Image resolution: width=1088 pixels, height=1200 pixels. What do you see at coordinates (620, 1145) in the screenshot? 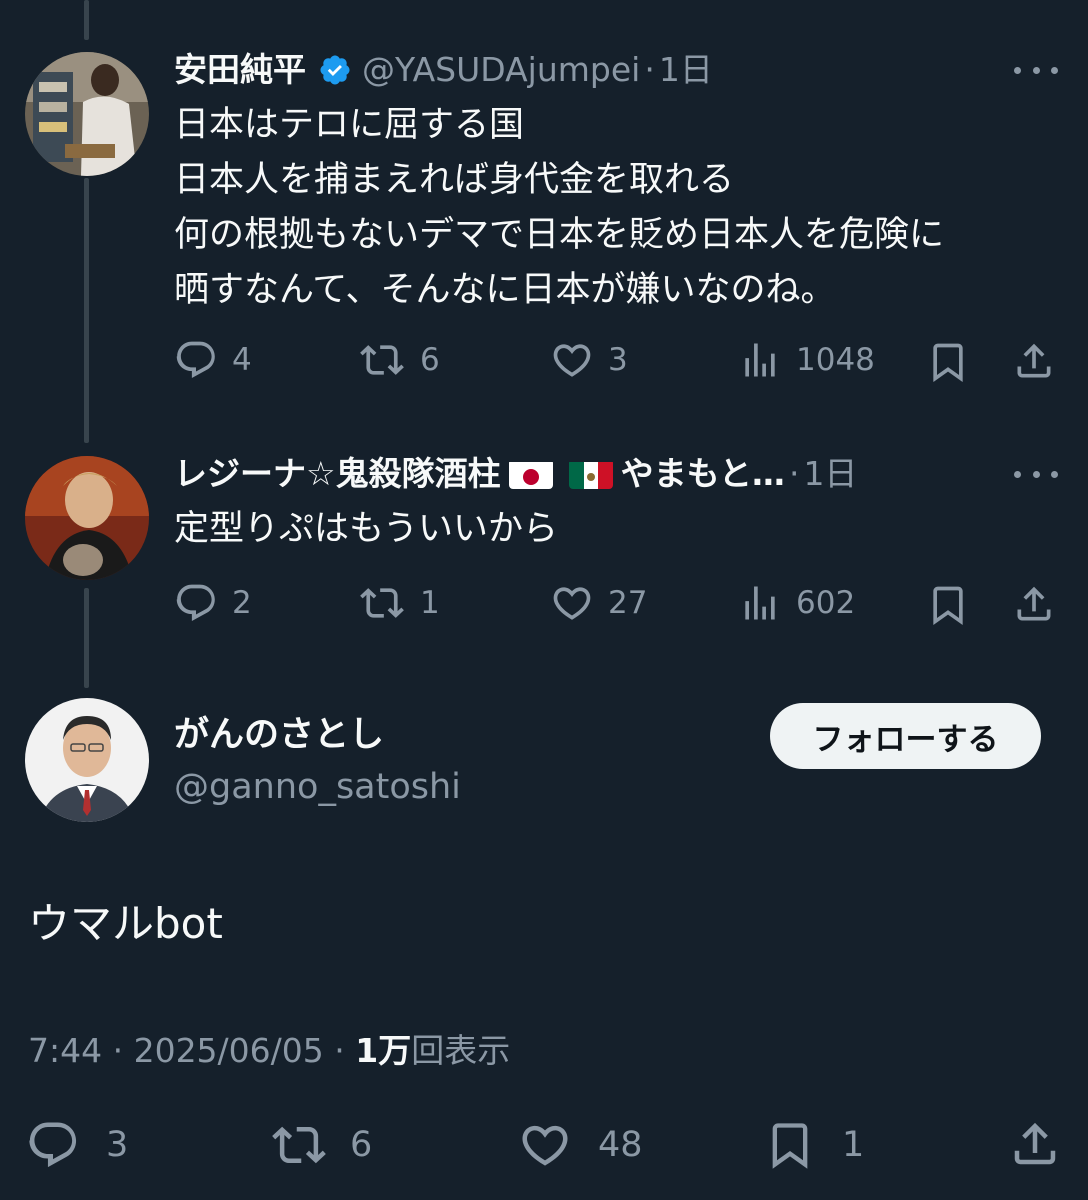
I see `main-like-count: 48` at bounding box center [620, 1145].